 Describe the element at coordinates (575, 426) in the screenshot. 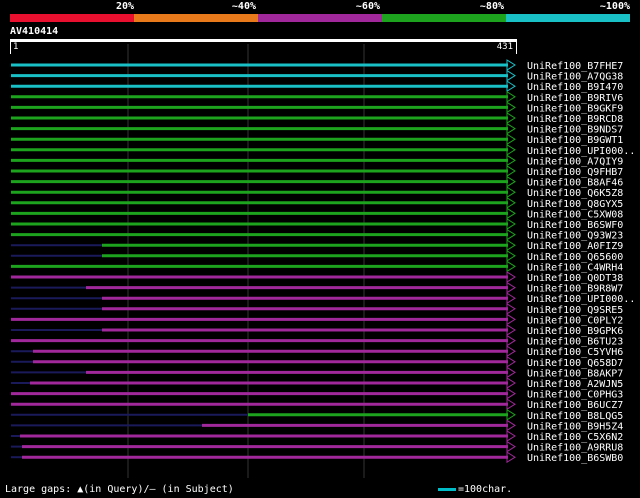

I see `hit-label: UniRef100_B9H5Z4` at that location.